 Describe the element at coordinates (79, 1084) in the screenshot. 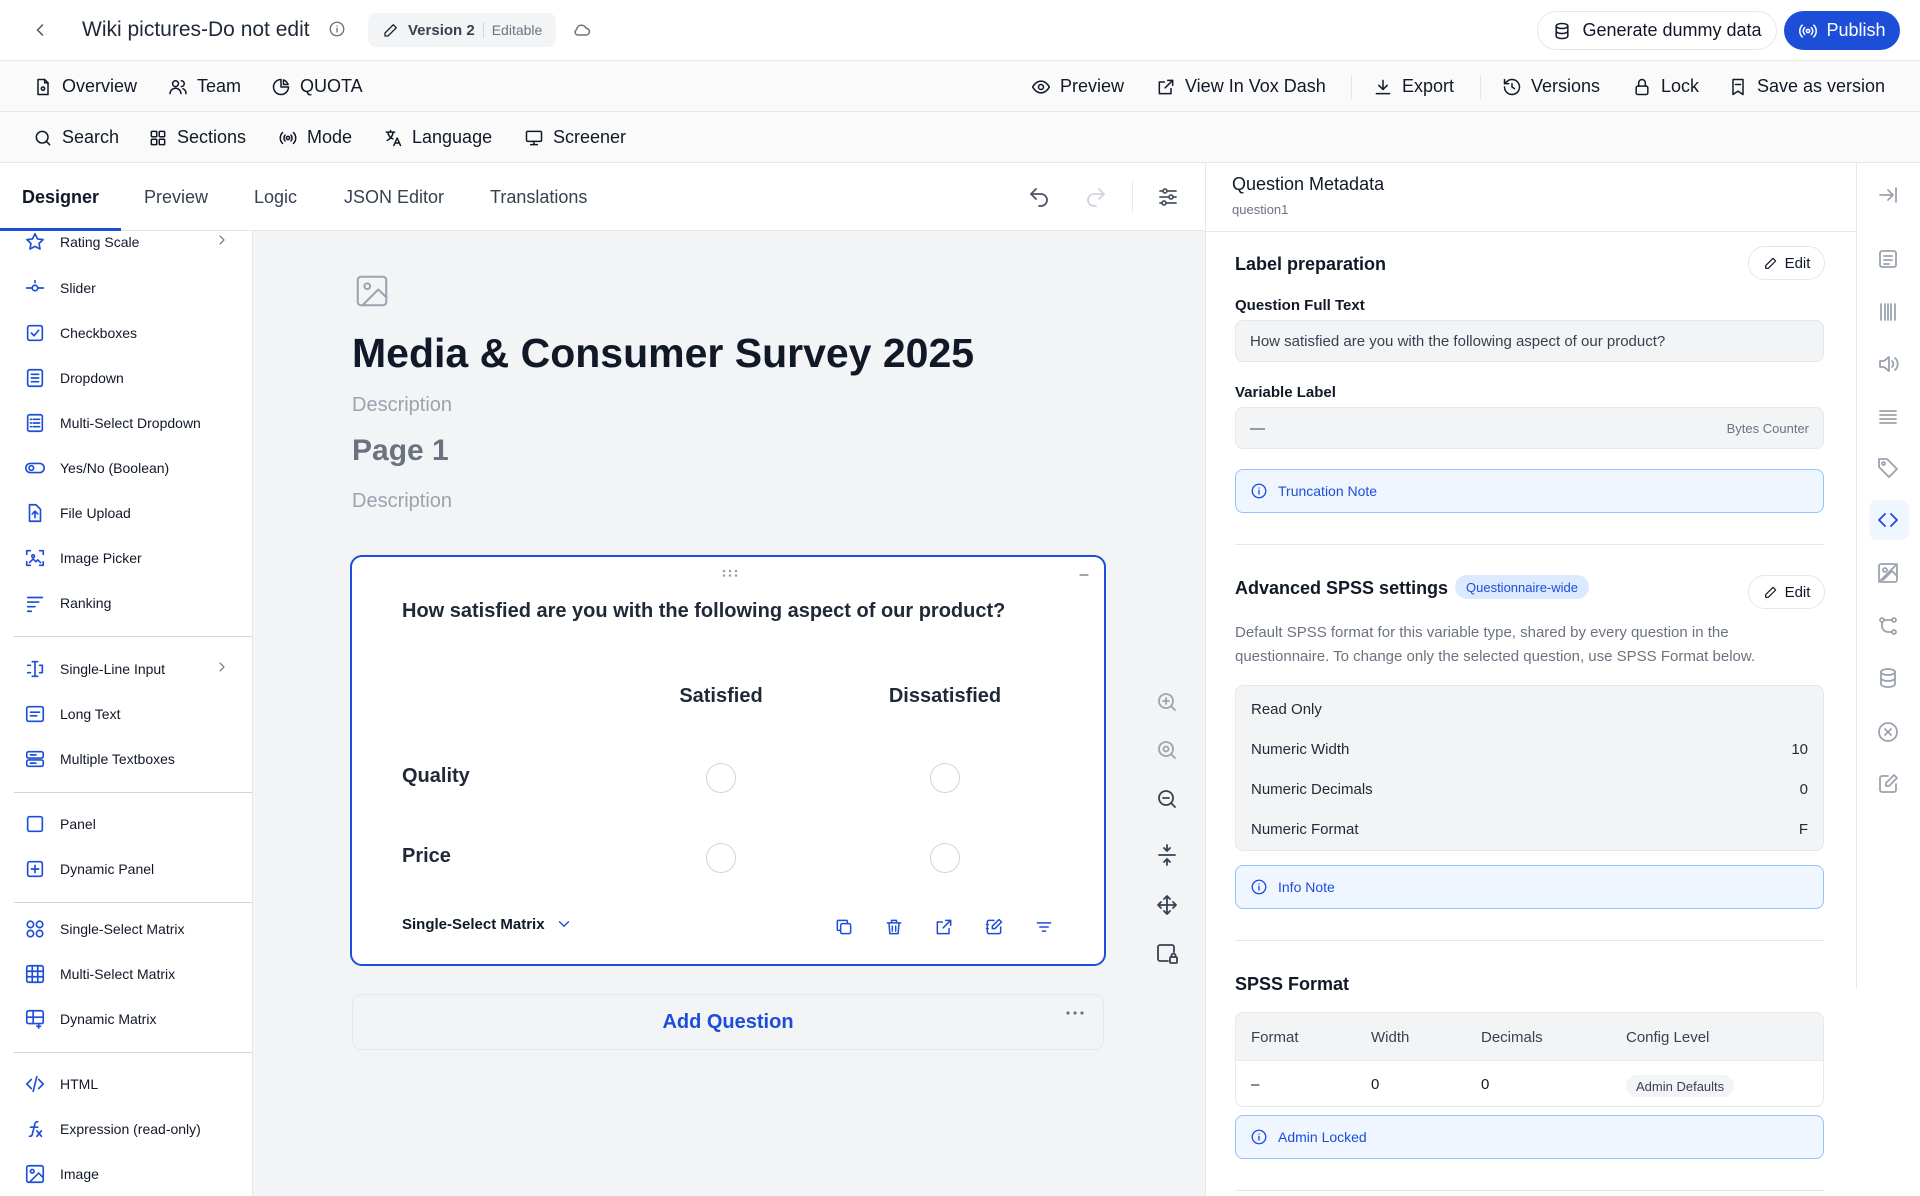

I see `toolbox-label: HTML` at that location.